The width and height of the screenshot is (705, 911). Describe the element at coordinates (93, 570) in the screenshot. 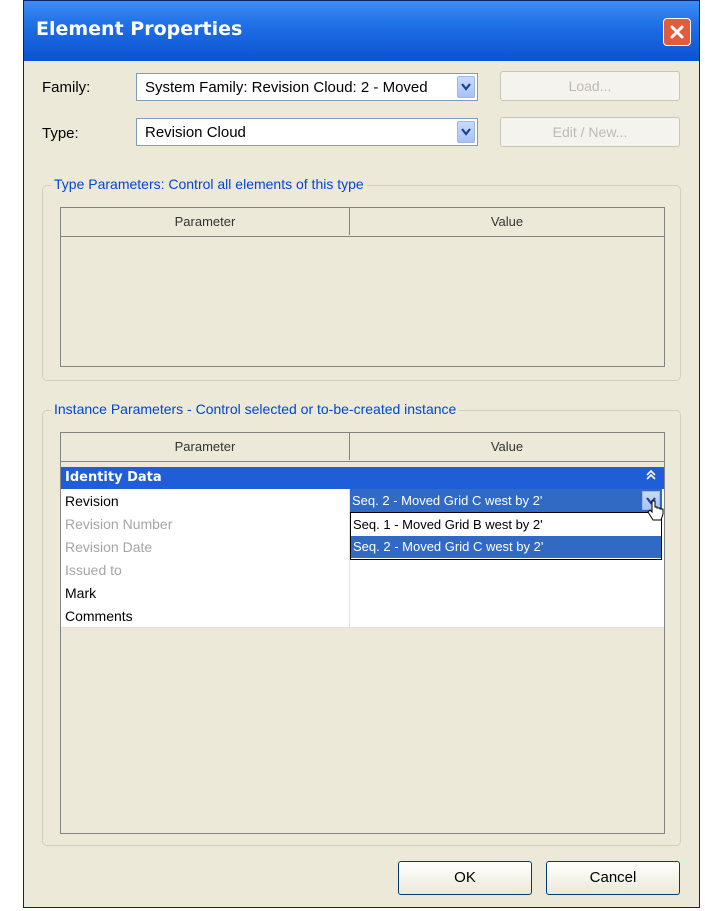

I see `param-name: Issued to` at that location.